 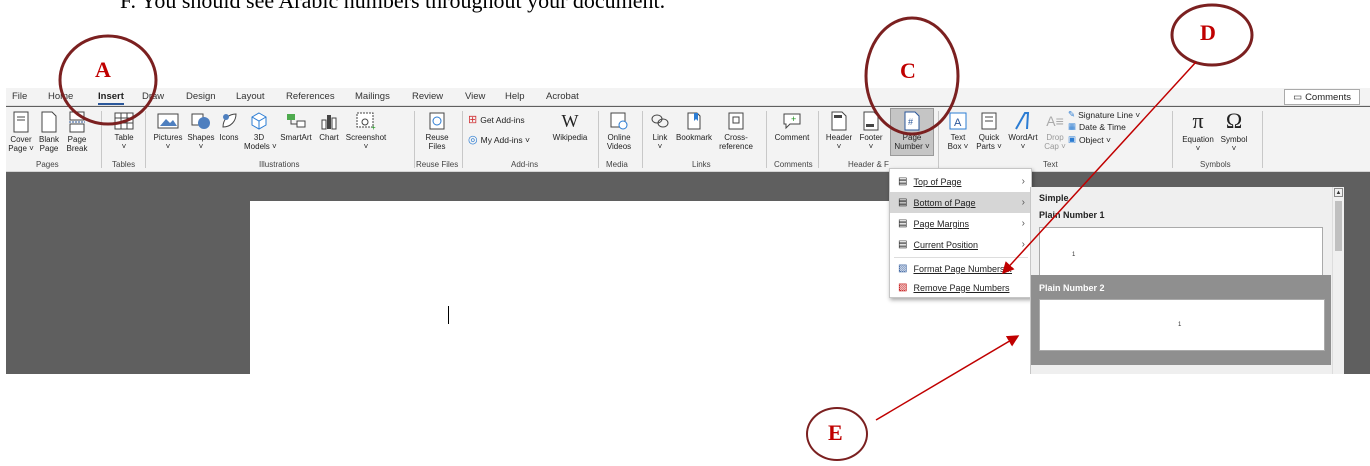 I want to click on annotation-label-c: C, so click(x=908, y=70).